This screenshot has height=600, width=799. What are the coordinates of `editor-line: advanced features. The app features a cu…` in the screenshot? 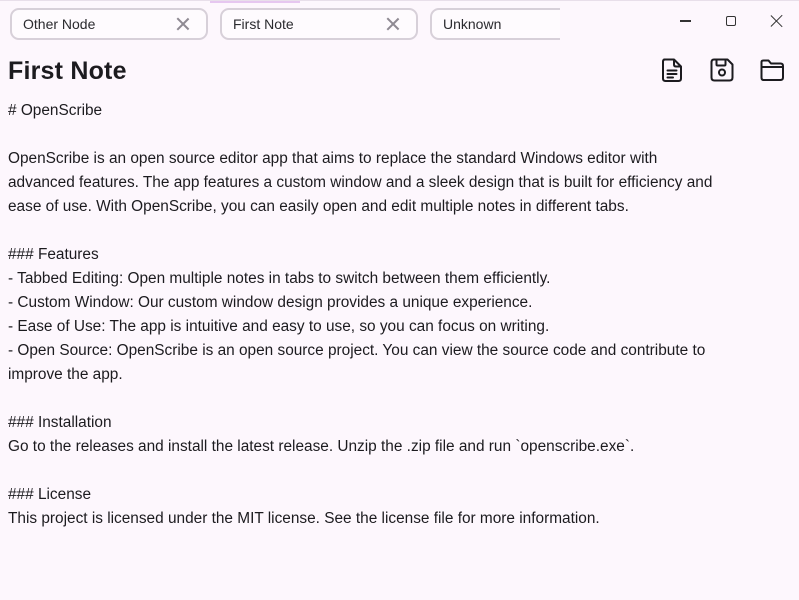 It's located at (360, 182).